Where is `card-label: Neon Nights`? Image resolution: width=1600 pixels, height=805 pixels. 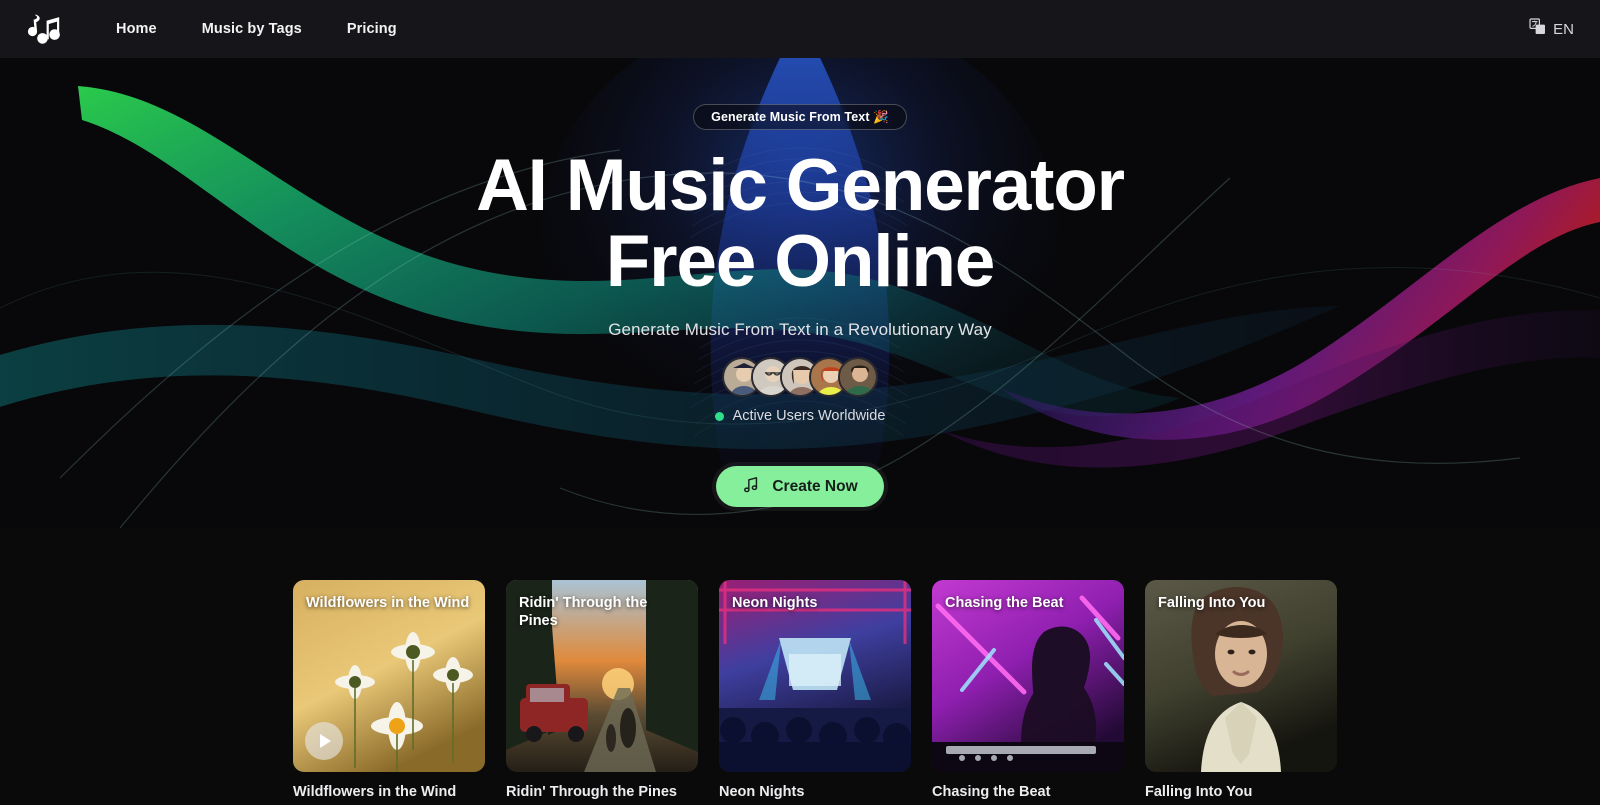
card-label: Neon Nights is located at coordinates (762, 792).